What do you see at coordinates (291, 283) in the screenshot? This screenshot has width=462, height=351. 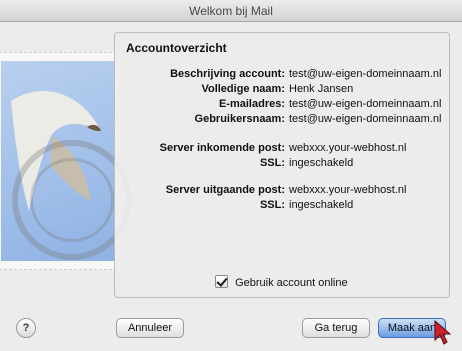 I see `use-account-online-label: Gebruik account online` at bounding box center [291, 283].